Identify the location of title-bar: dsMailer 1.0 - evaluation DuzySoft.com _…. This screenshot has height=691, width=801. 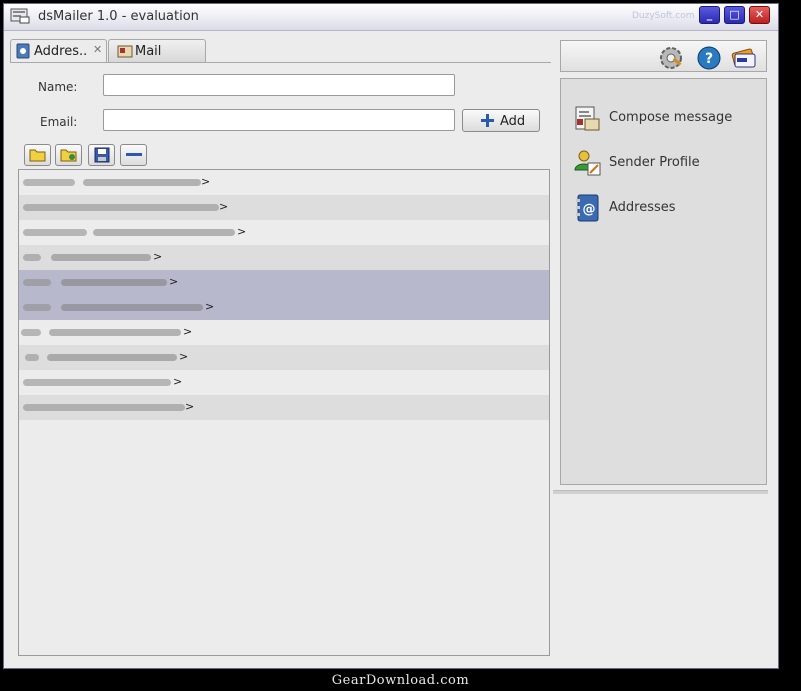
(391, 17).